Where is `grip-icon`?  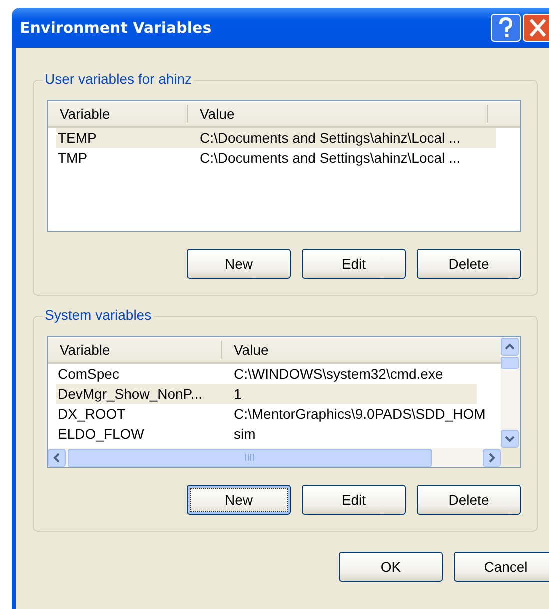 grip-icon is located at coordinates (250, 457).